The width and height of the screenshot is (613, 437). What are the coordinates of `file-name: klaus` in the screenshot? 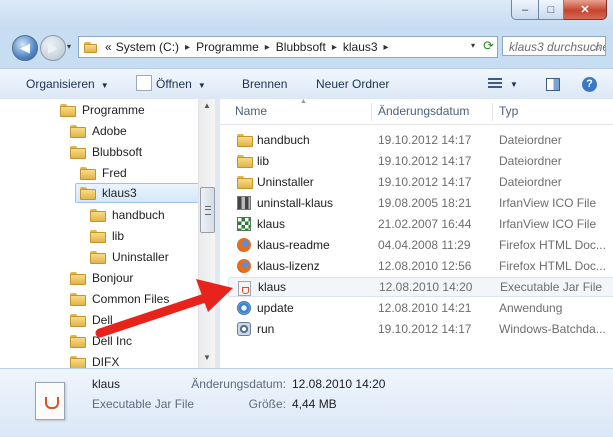 It's located at (272, 287).